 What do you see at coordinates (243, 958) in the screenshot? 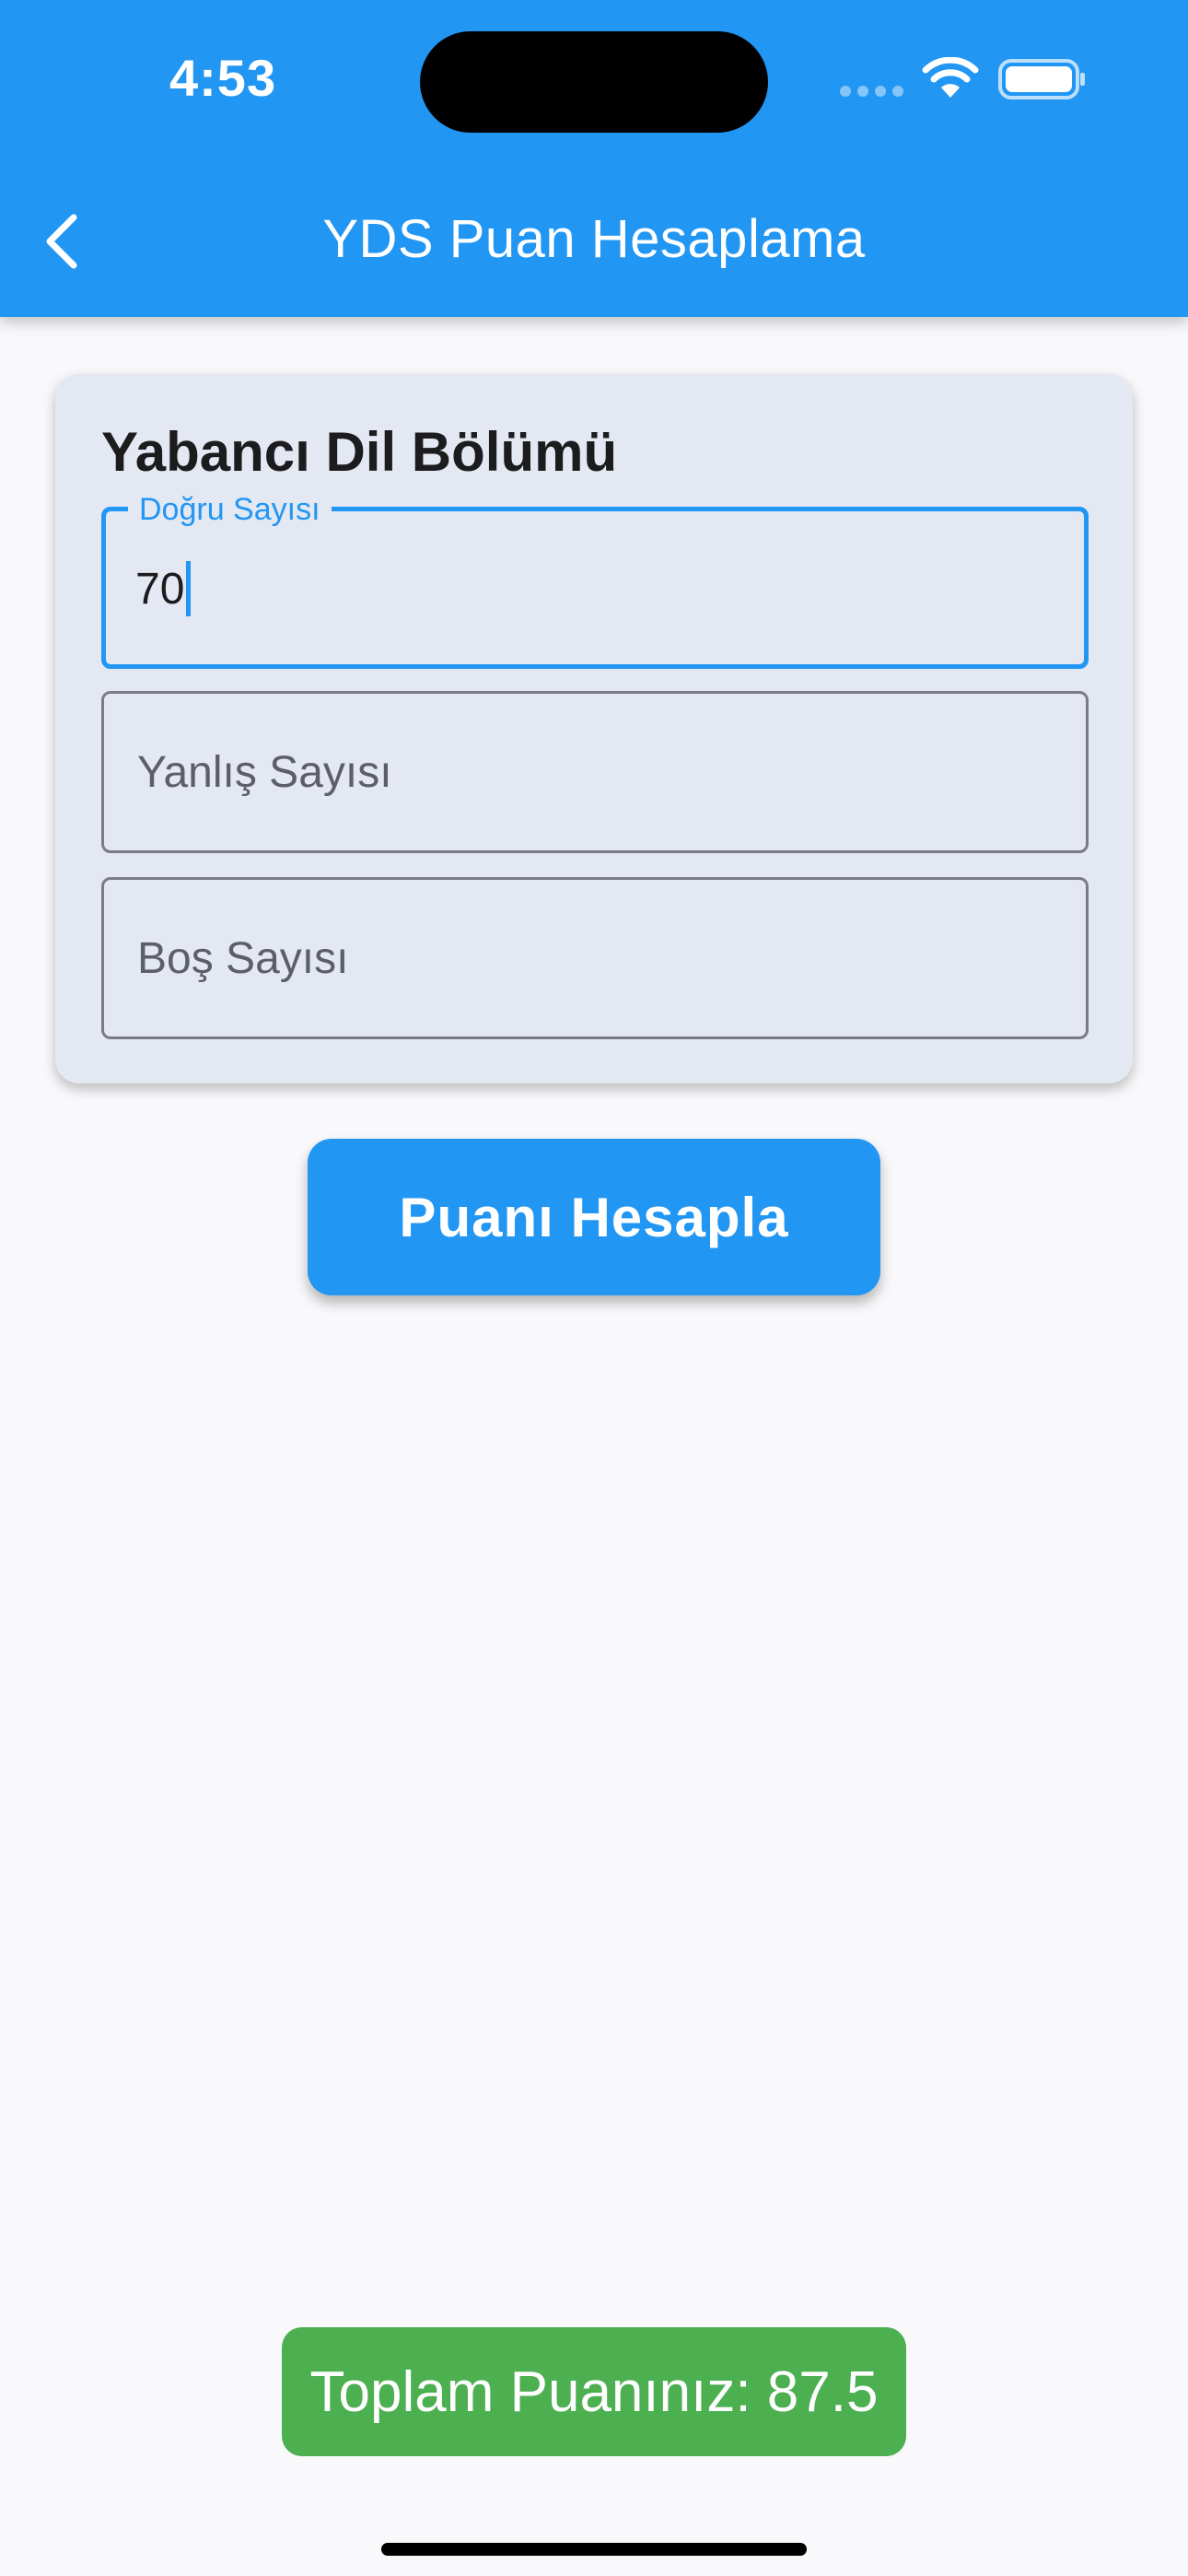
I see `empty-count-placeholder: Boş Sayısı` at bounding box center [243, 958].